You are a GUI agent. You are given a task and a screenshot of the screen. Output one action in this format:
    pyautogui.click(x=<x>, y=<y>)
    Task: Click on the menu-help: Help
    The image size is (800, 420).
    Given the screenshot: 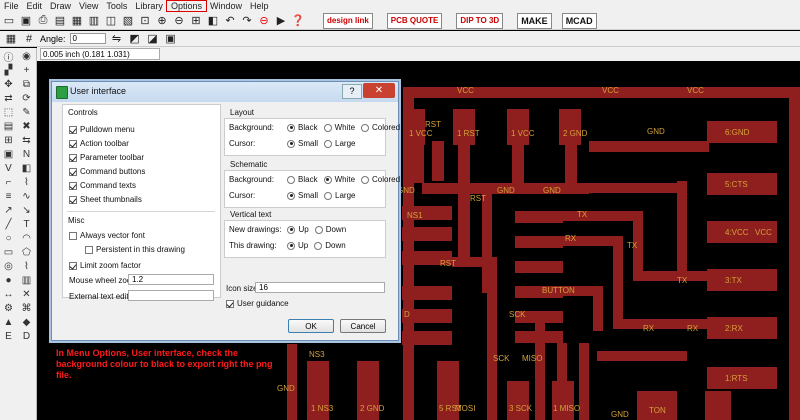 What is the action you would take?
    pyautogui.click(x=259, y=6)
    